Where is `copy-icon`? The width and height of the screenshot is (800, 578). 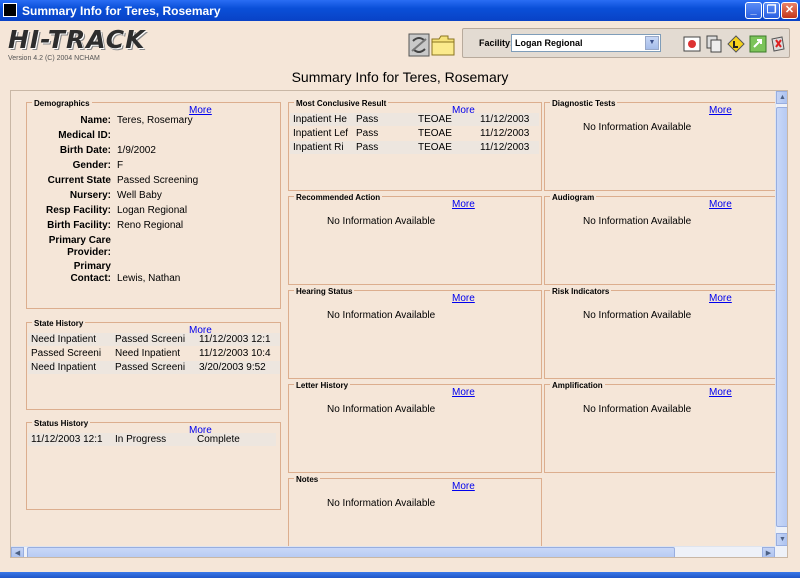 copy-icon is located at coordinates (714, 44).